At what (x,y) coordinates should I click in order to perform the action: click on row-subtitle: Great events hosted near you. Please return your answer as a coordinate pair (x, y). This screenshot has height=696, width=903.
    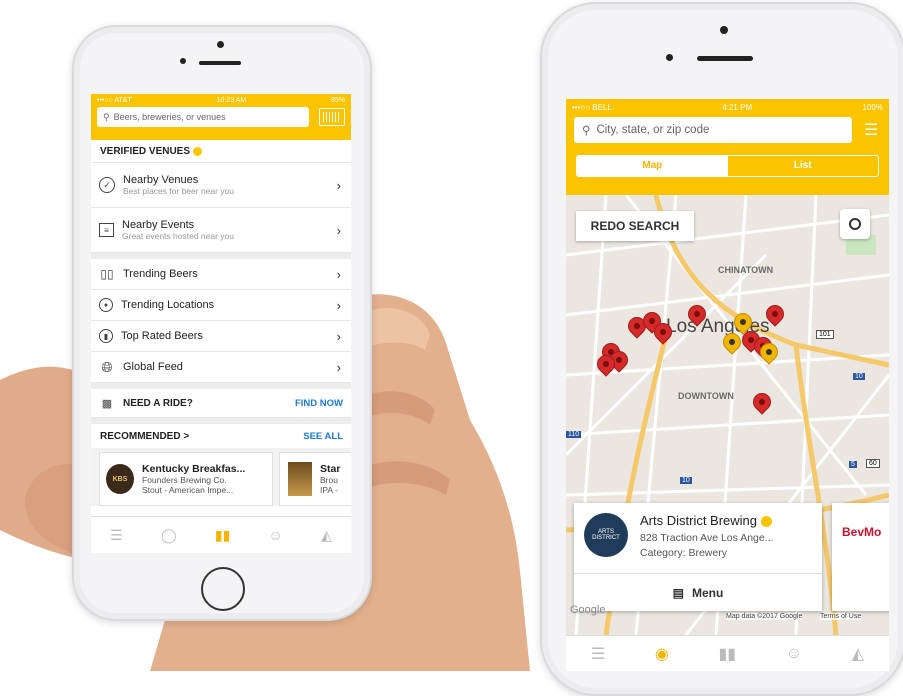
    Looking at the image, I should click on (178, 236).